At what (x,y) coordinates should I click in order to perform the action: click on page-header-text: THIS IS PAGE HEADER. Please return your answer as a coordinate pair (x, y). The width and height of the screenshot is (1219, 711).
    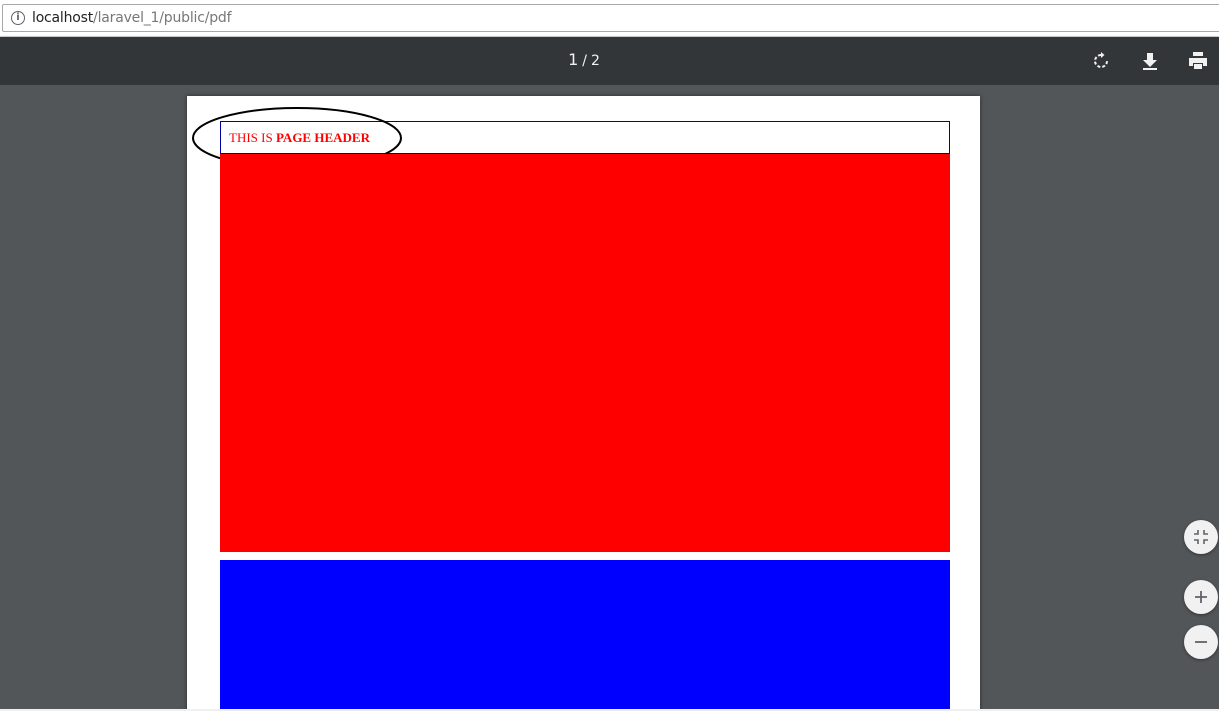
    Looking at the image, I should click on (299, 138).